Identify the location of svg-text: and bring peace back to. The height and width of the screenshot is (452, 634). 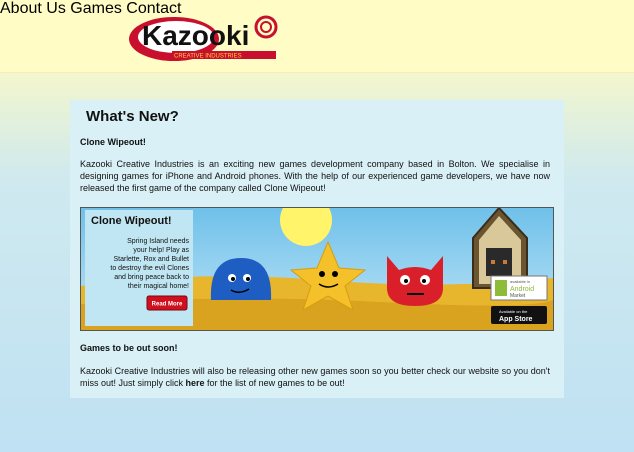
(151, 277).